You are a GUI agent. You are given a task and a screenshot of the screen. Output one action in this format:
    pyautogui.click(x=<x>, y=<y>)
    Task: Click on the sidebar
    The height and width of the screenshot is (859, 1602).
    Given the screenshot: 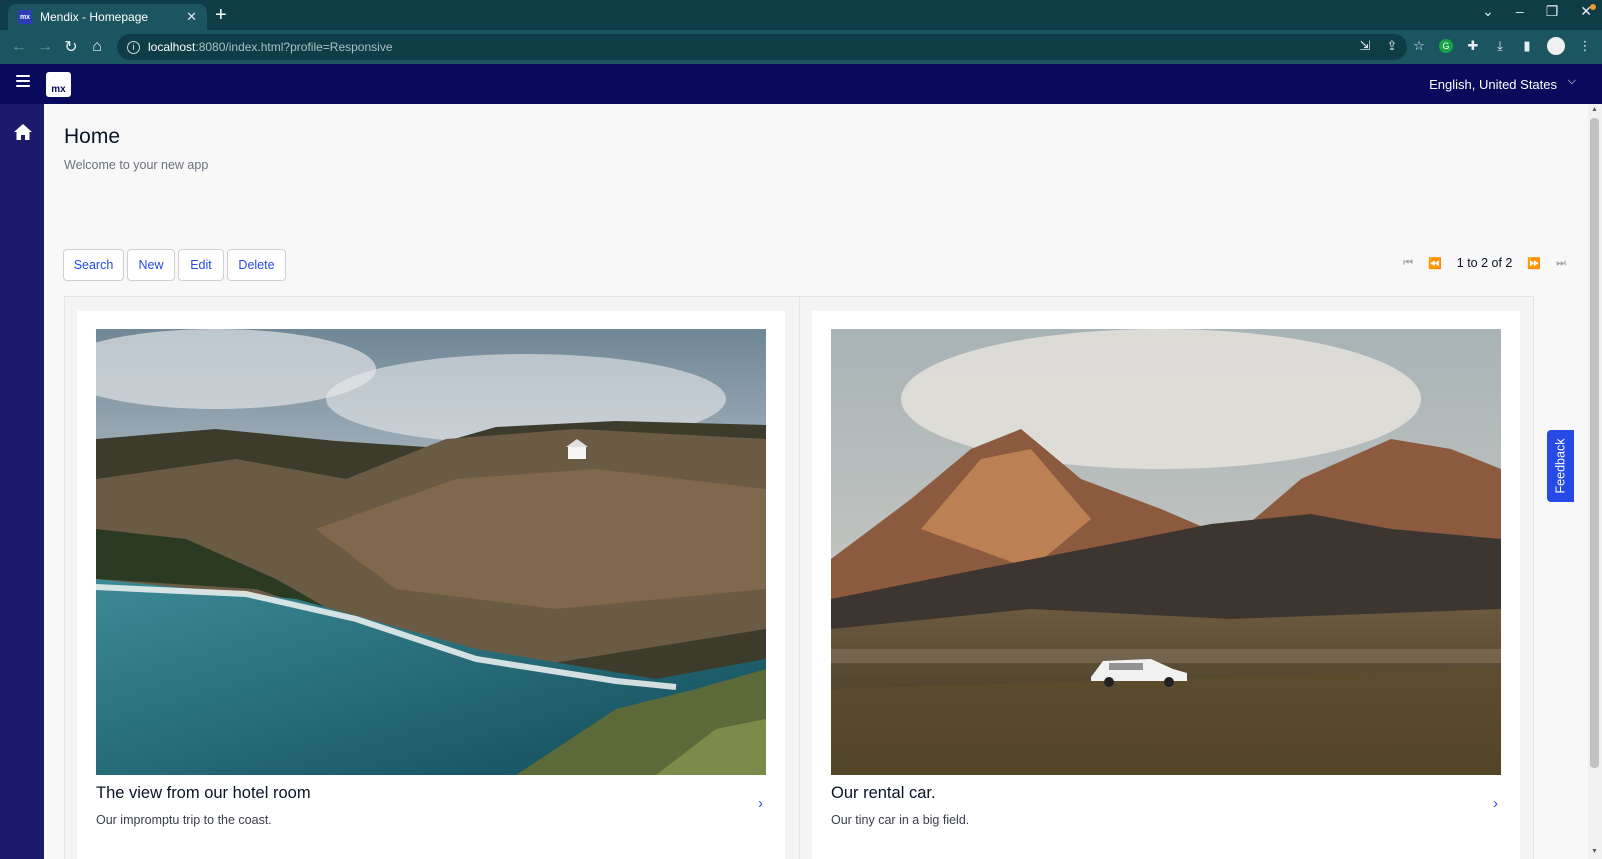 What is the action you would take?
    pyautogui.click(x=22, y=481)
    